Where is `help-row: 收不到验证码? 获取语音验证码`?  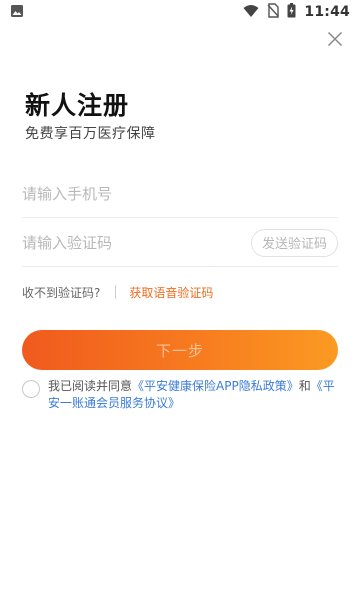
help-row: 收不到验证码? 获取语音验证码 is located at coordinates (117, 292).